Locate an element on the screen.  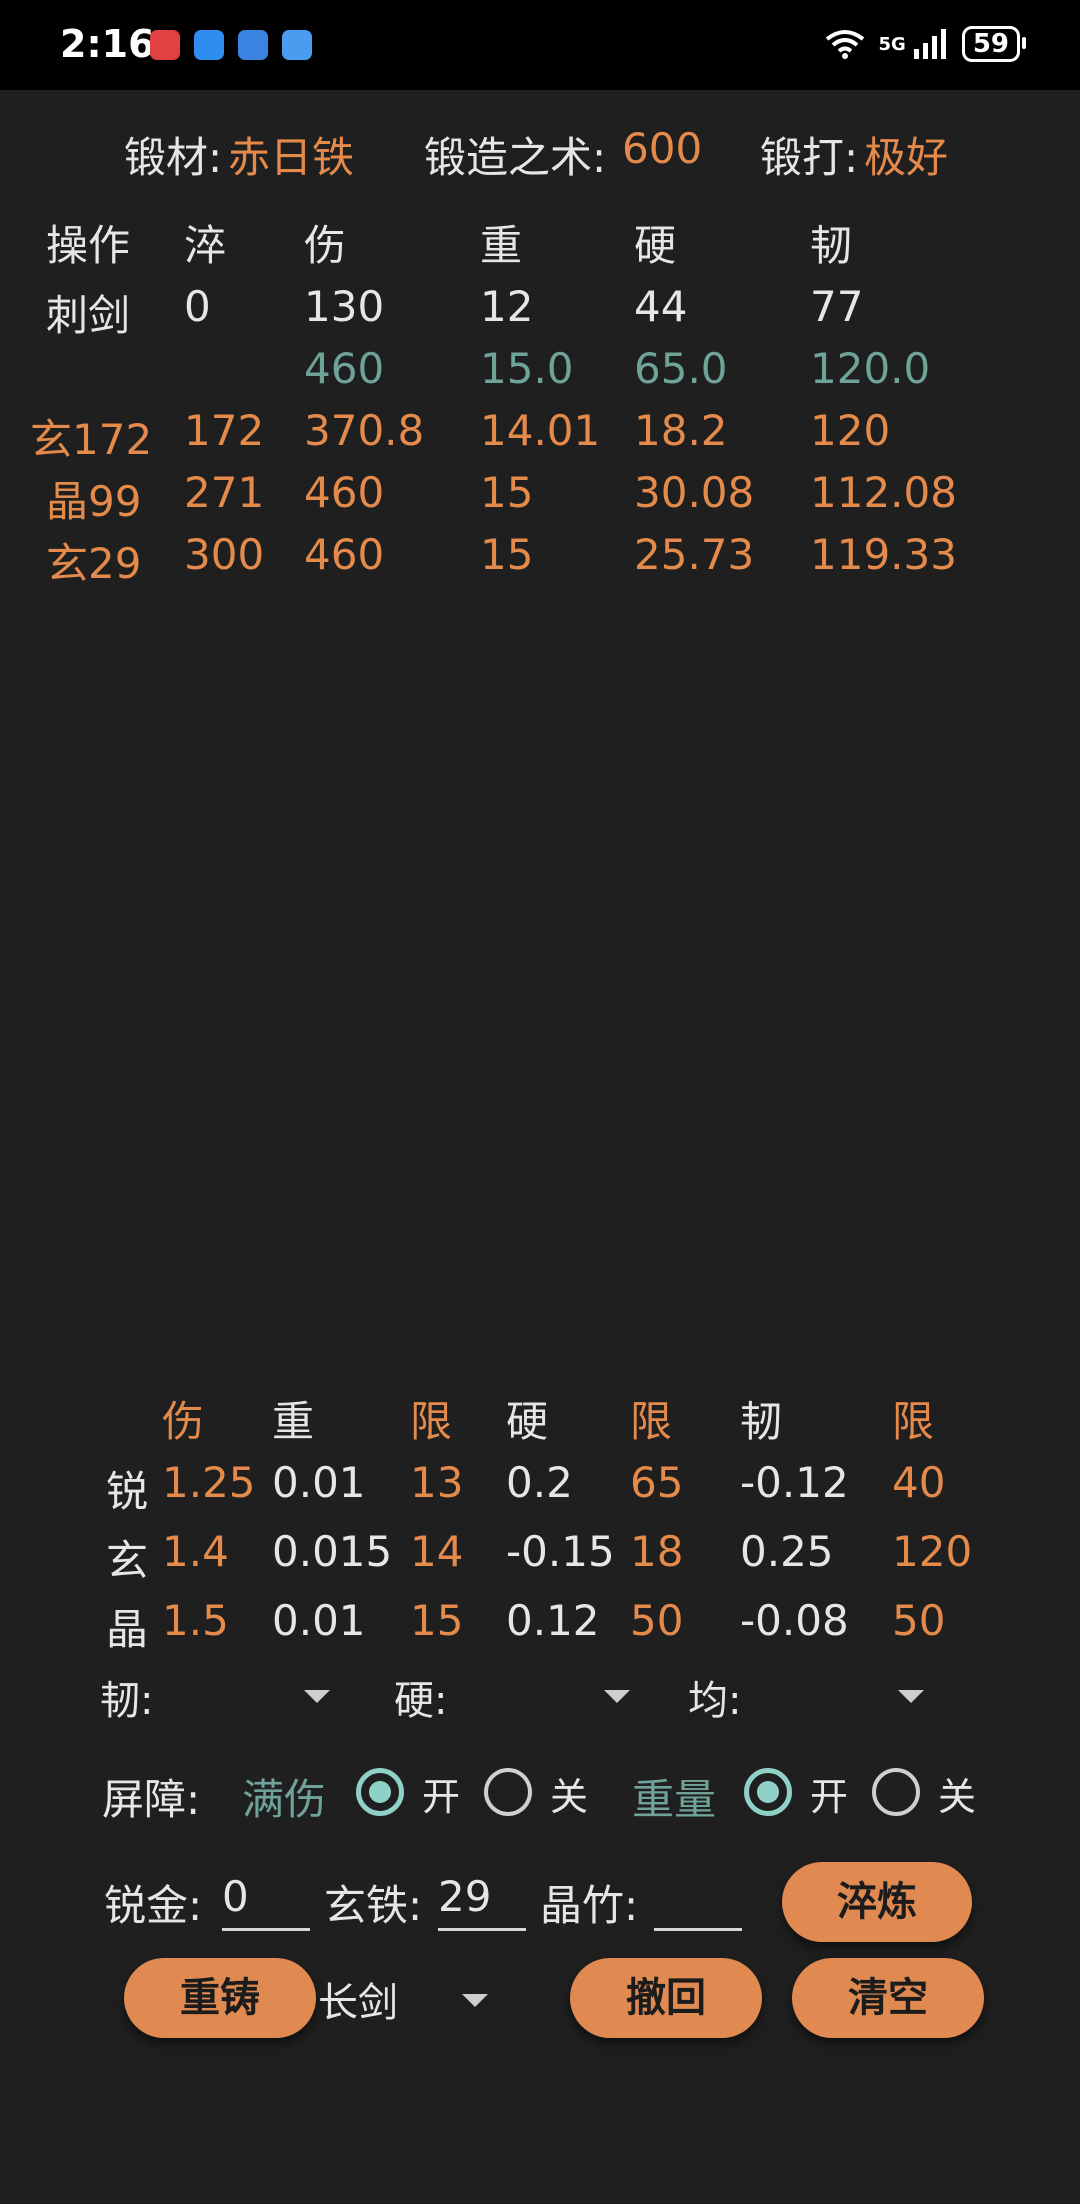
status-bar: 2:16 5G 59 is located at coordinates (540, 45).